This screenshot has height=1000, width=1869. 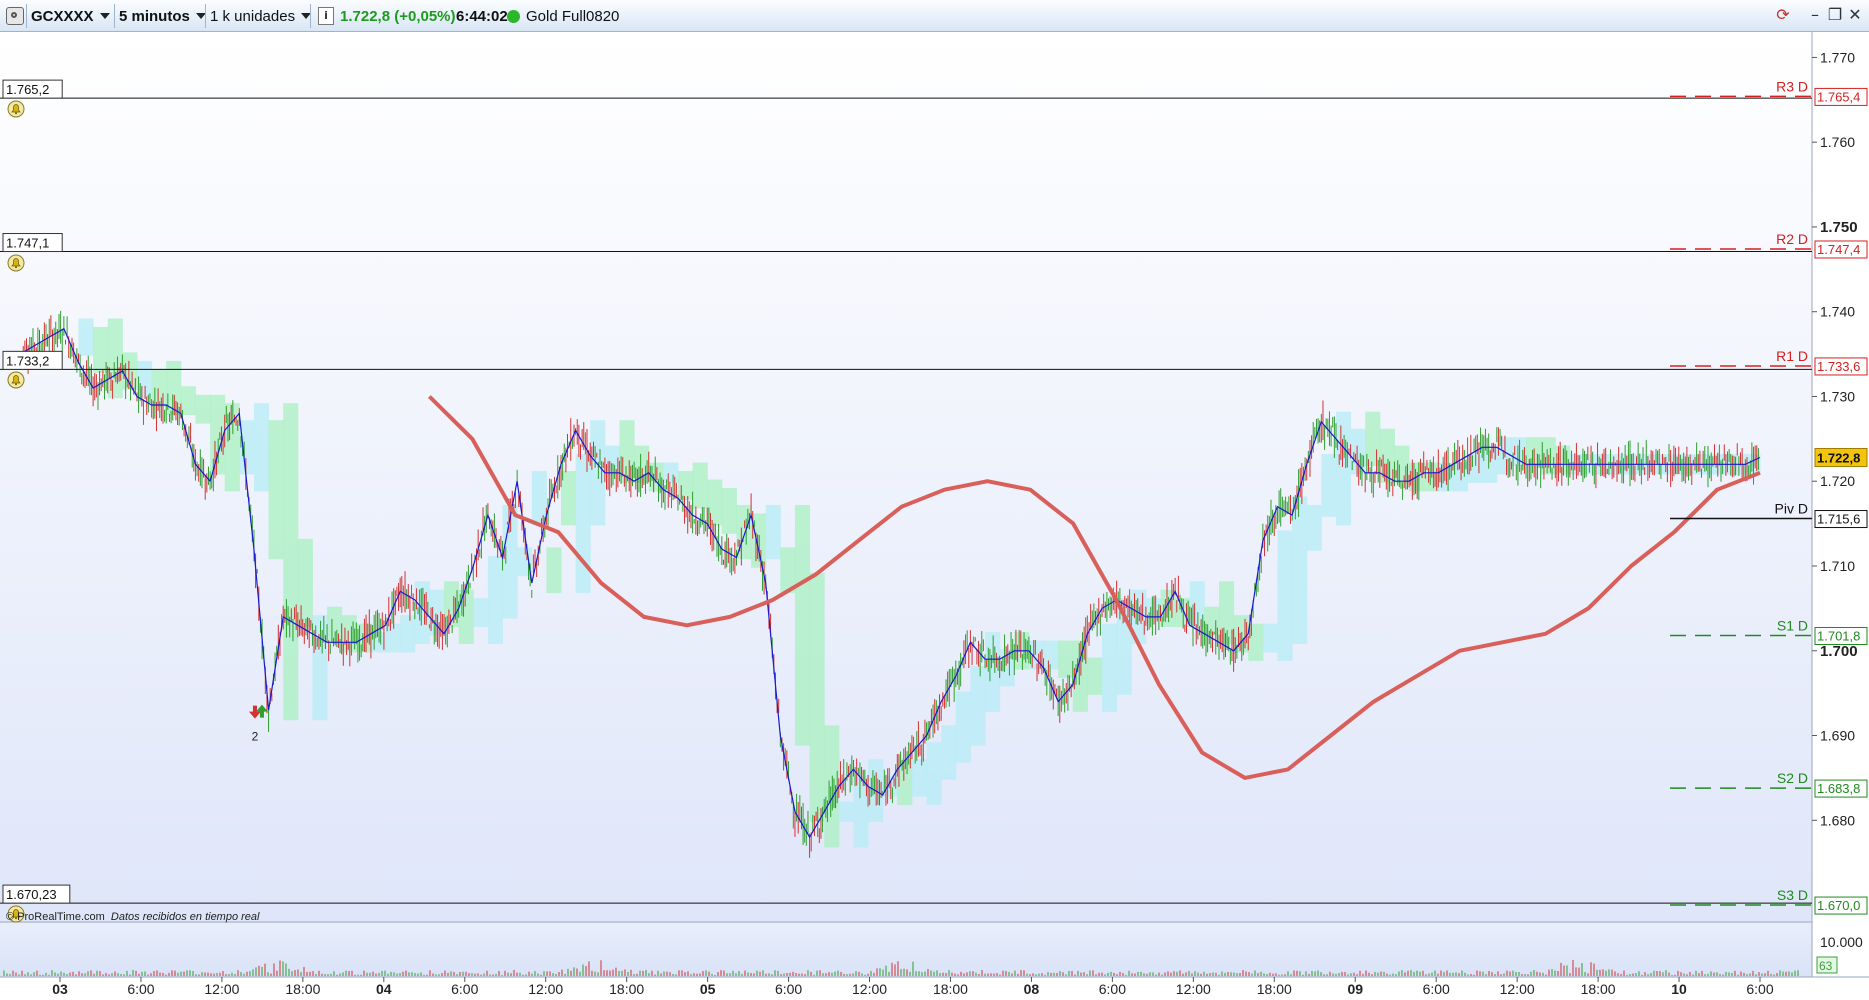 I want to click on pivot-level-value: 1.683,8, so click(x=1838, y=788).